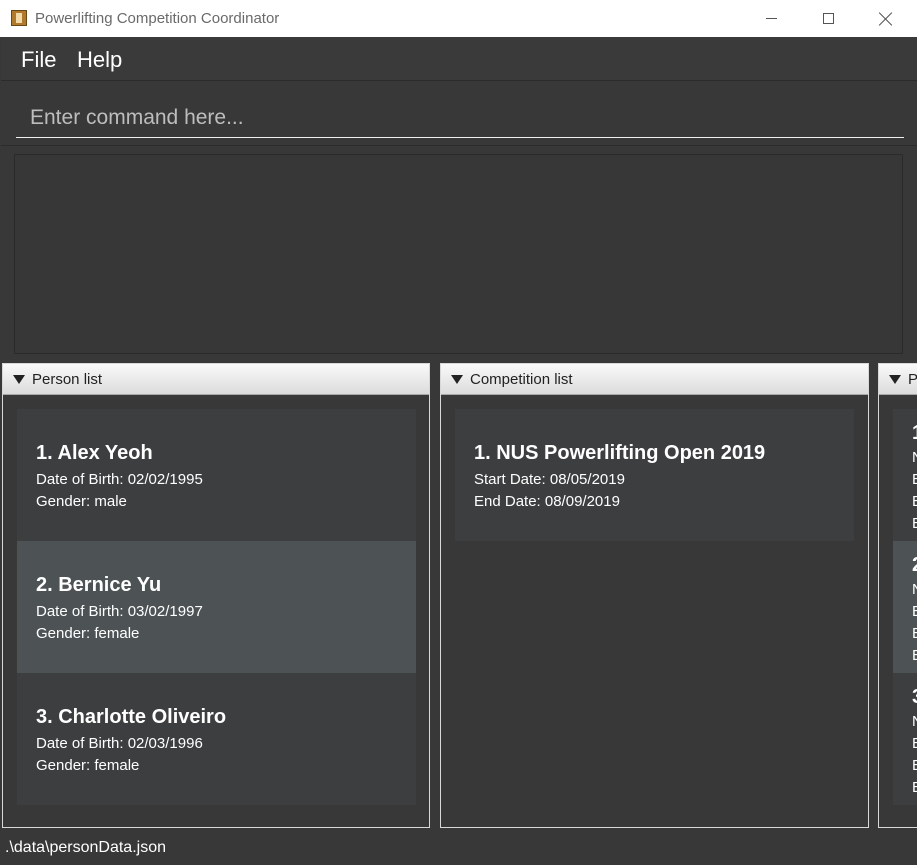  I want to click on minimize-button, so click(771, 18).